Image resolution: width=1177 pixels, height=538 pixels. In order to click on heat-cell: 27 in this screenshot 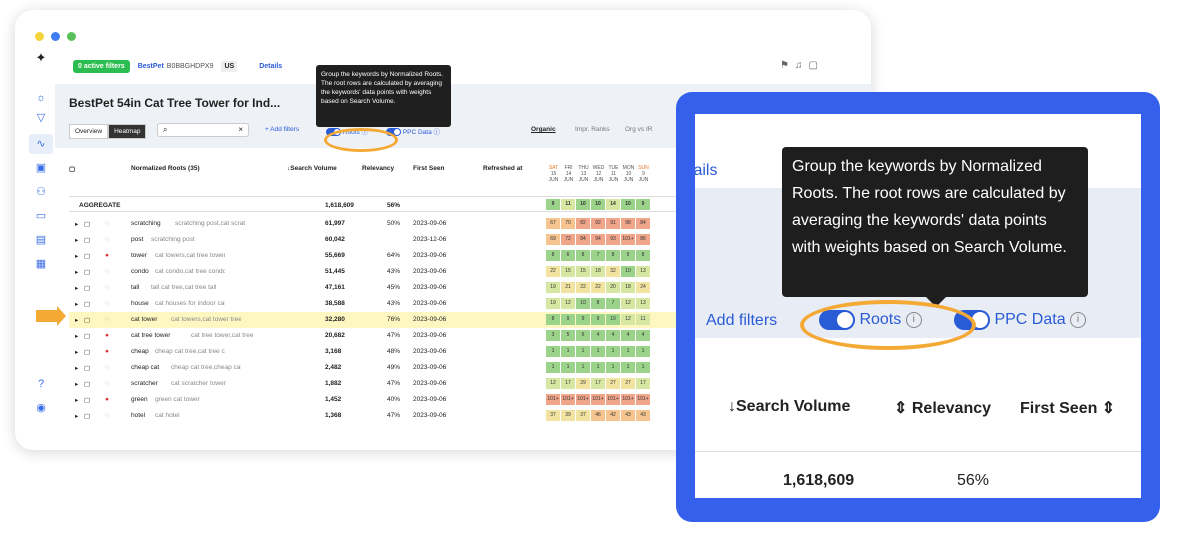, I will do `click(628, 383)`.